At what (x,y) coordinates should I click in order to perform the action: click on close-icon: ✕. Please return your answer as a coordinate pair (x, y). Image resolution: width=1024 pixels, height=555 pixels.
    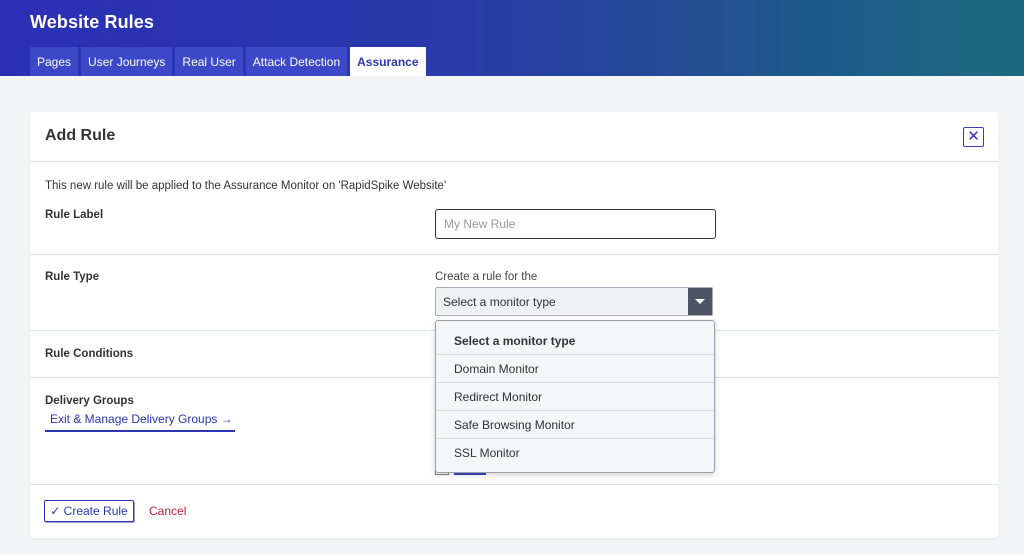
    Looking at the image, I should click on (973, 136).